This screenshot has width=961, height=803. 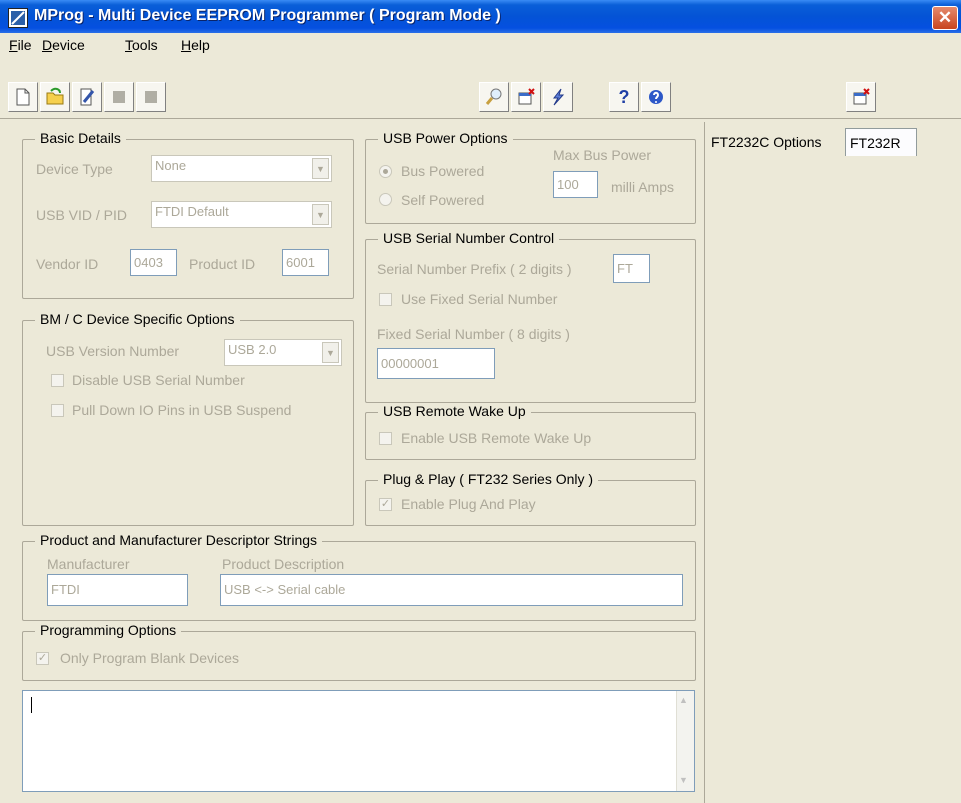 I want to click on milli-amps-label: milli Amps, so click(x=643, y=187).